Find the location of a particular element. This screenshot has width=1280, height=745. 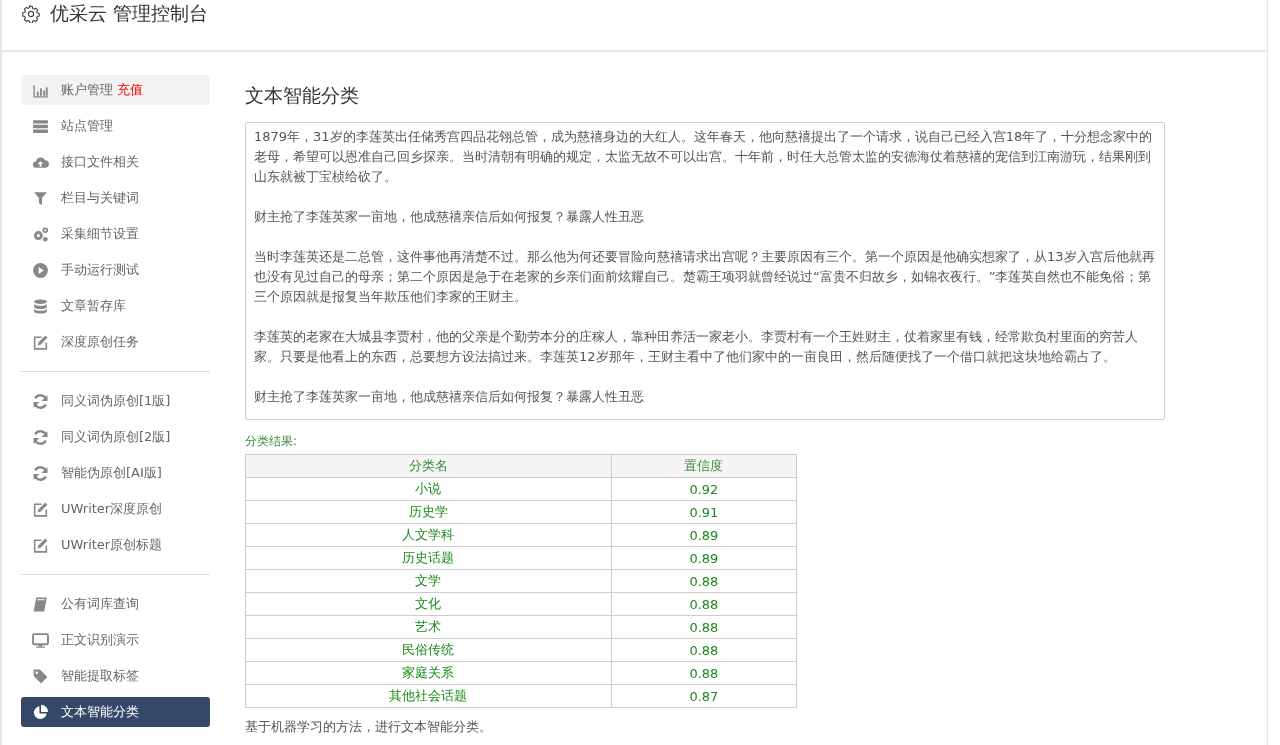

table-cell: 其他社会话题 is located at coordinates (428, 696).